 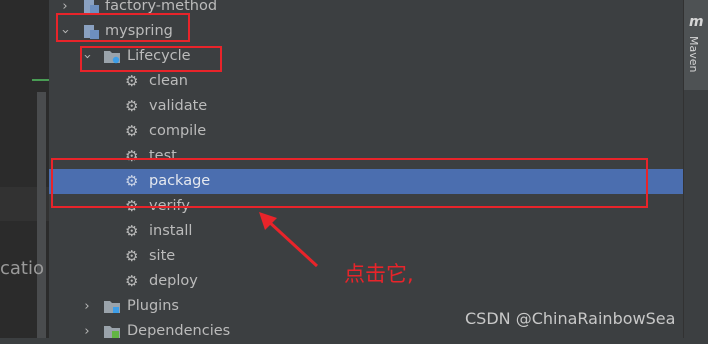 What do you see at coordinates (366, 231) in the screenshot?
I see `tree-goal-install: ⚙ install` at bounding box center [366, 231].